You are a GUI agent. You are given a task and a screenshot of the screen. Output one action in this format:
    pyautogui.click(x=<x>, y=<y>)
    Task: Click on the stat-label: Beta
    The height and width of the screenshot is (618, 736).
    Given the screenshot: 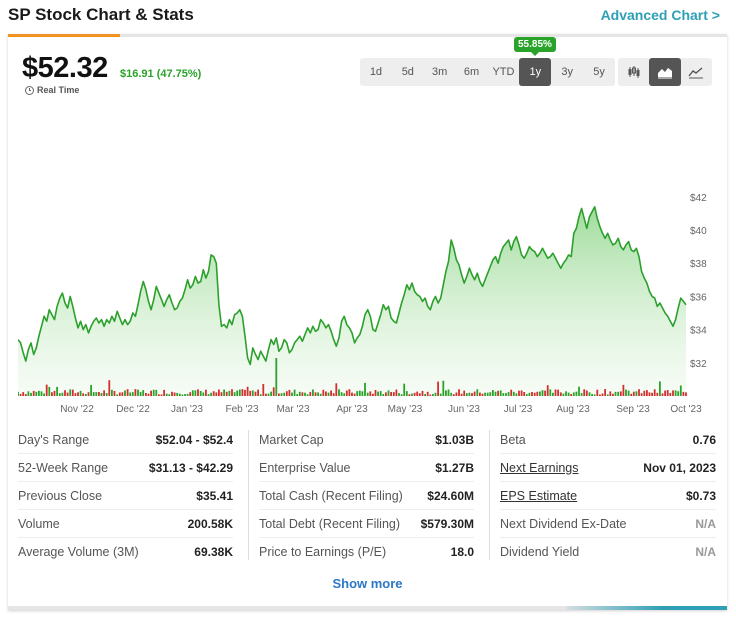 What is the action you would take?
    pyautogui.click(x=513, y=439)
    